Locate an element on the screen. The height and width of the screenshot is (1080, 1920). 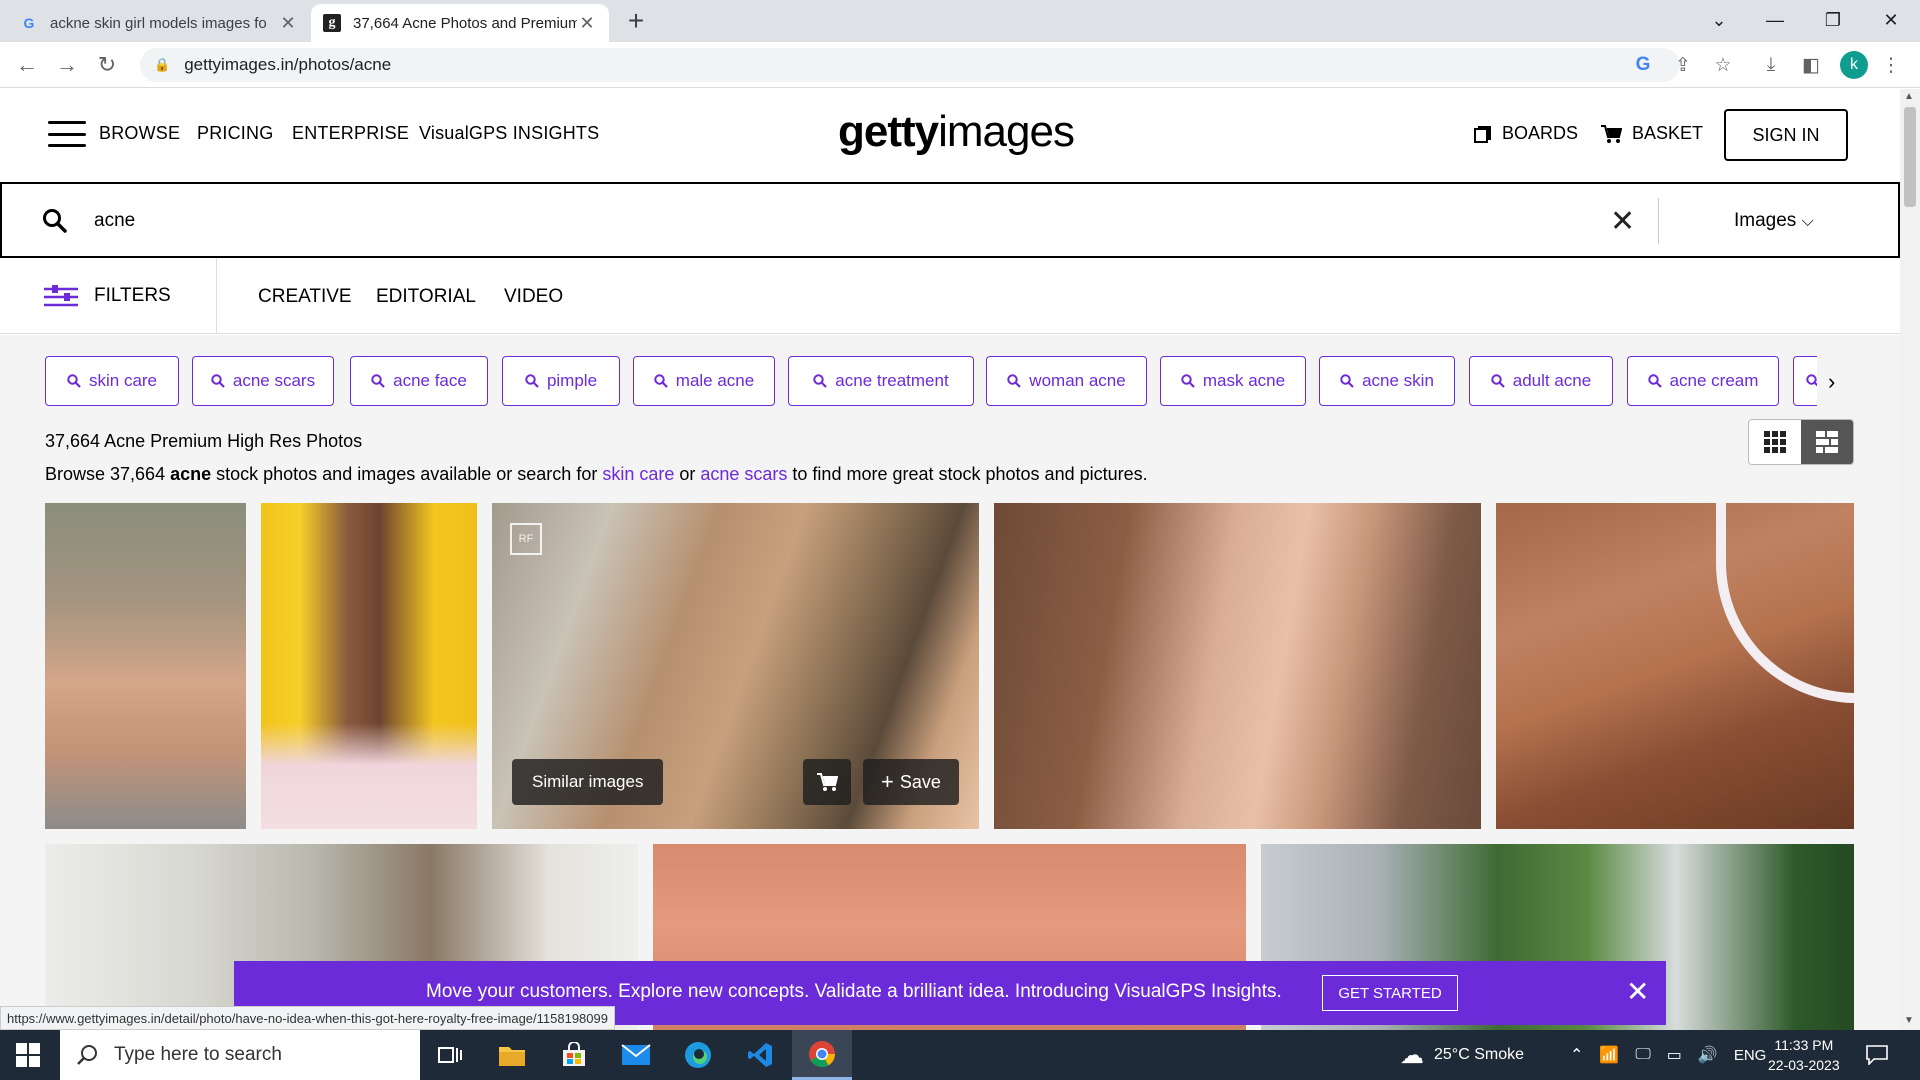
related-search-chip: male acne is located at coordinates (704, 381).